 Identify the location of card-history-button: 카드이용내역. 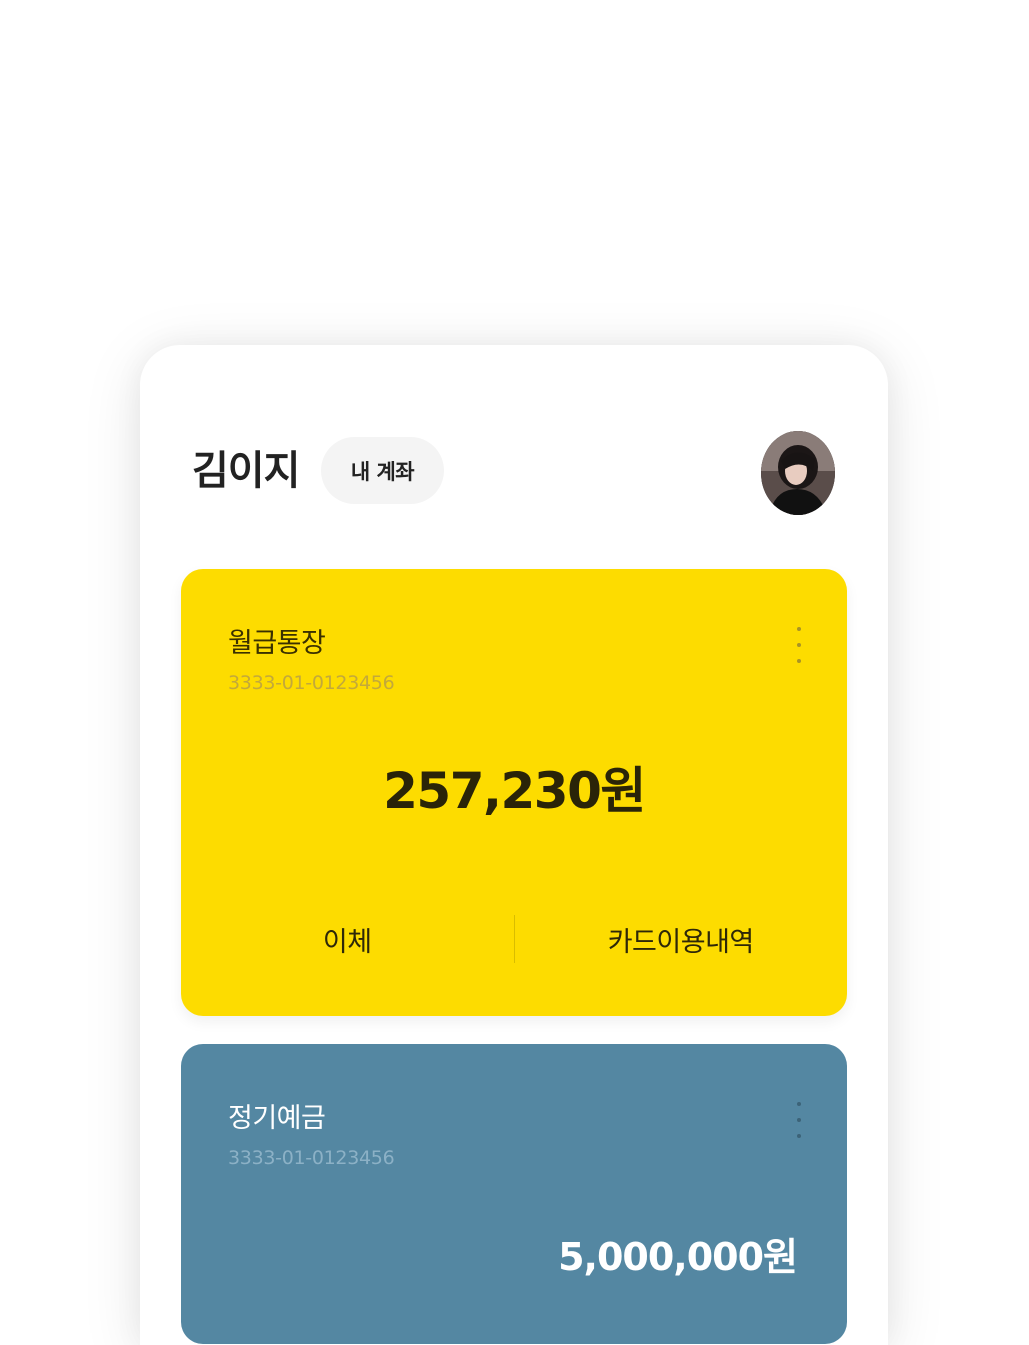
(681, 939).